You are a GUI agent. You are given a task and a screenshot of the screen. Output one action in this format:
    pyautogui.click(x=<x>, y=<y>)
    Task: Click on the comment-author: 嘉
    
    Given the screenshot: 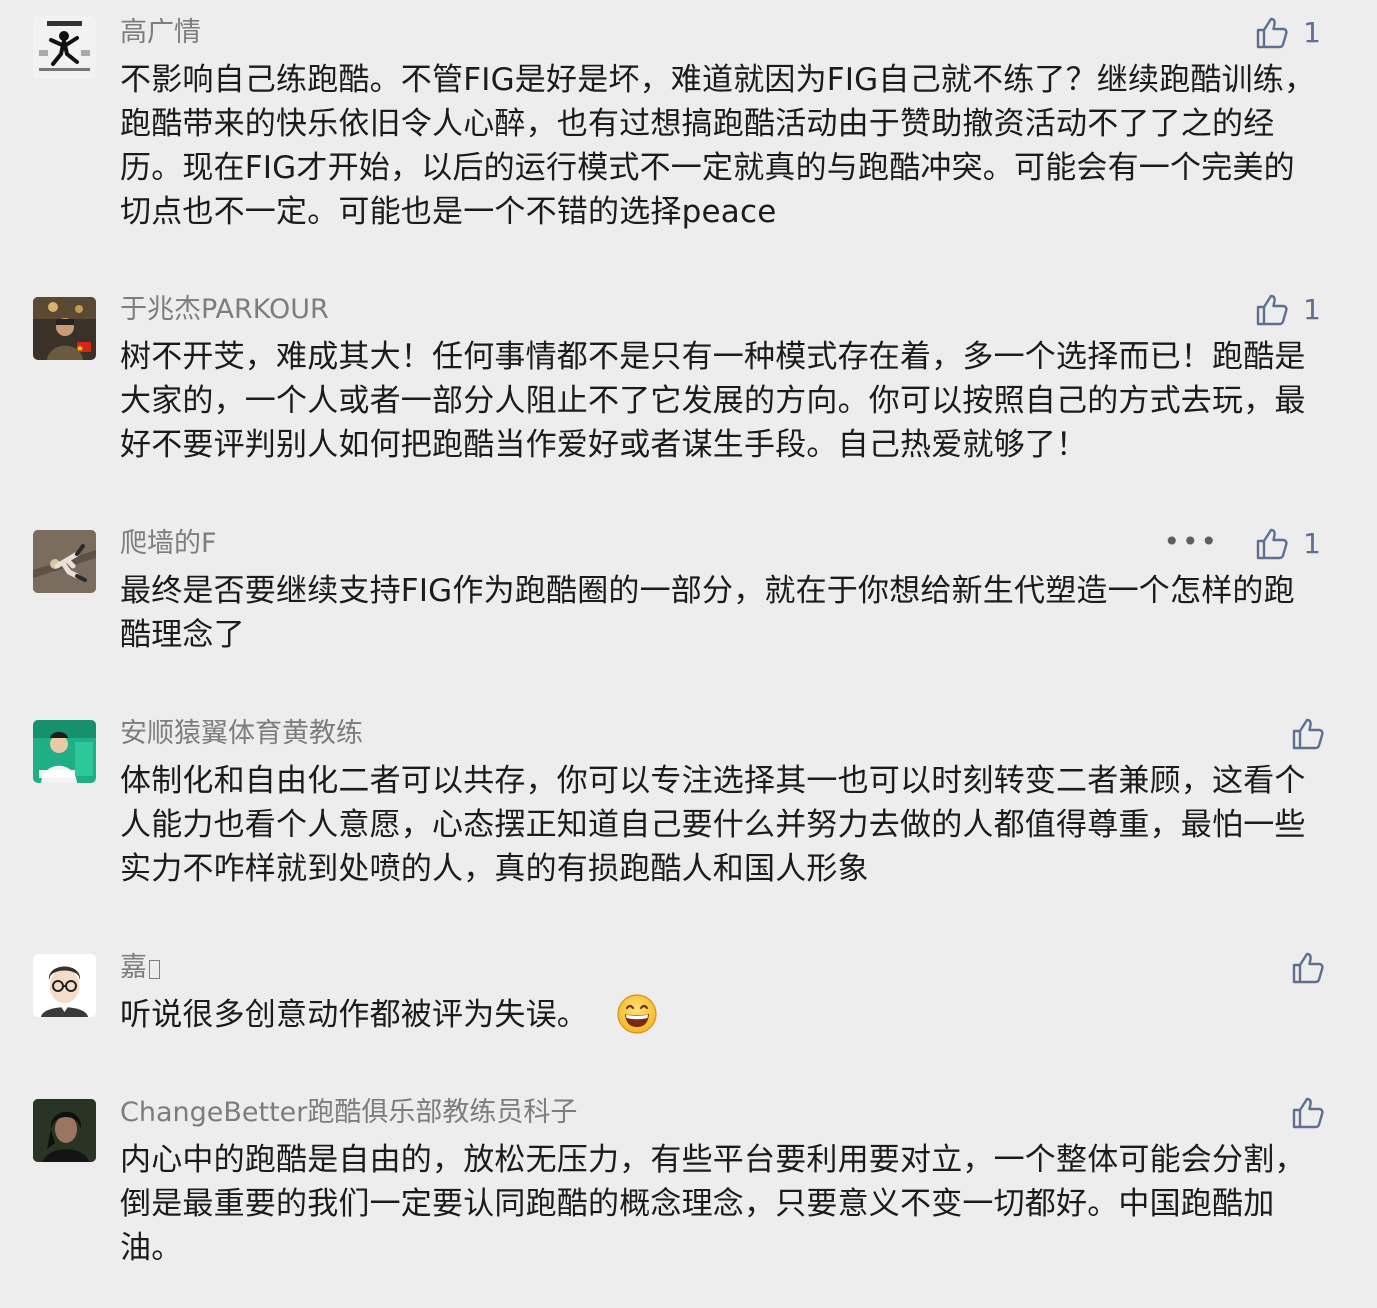 What is the action you would take?
    pyautogui.click(x=140, y=968)
    